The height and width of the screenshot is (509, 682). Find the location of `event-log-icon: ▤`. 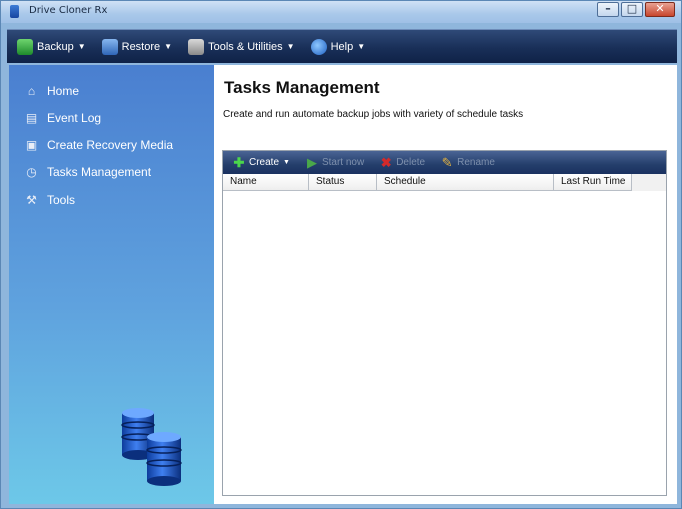

event-log-icon: ▤ is located at coordinates (31, 117).